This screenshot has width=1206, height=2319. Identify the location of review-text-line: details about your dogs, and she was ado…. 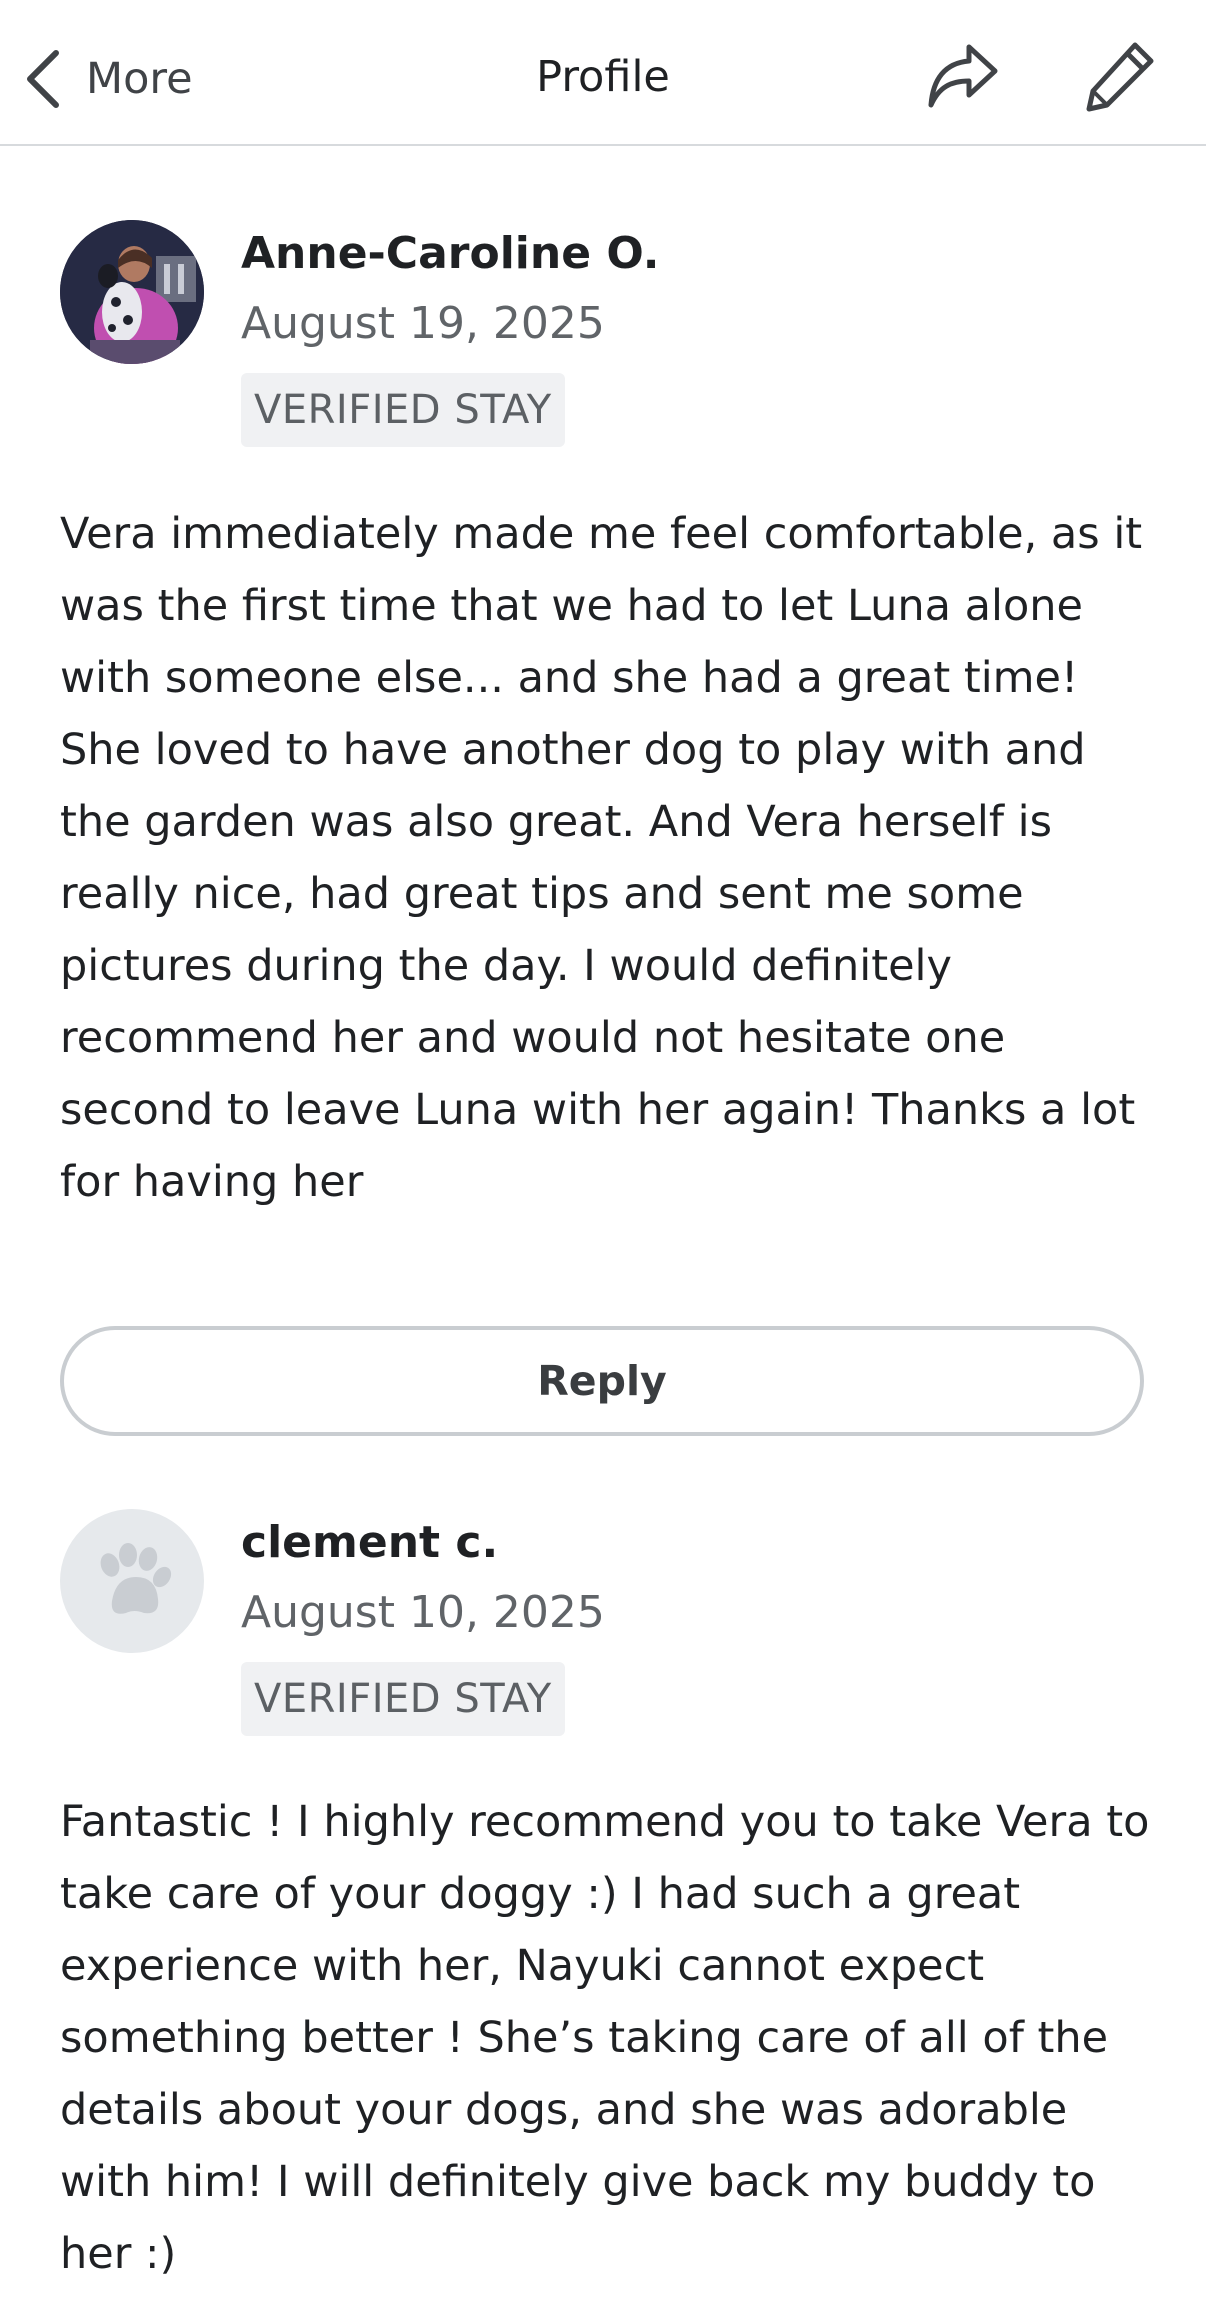
(564, 2110).